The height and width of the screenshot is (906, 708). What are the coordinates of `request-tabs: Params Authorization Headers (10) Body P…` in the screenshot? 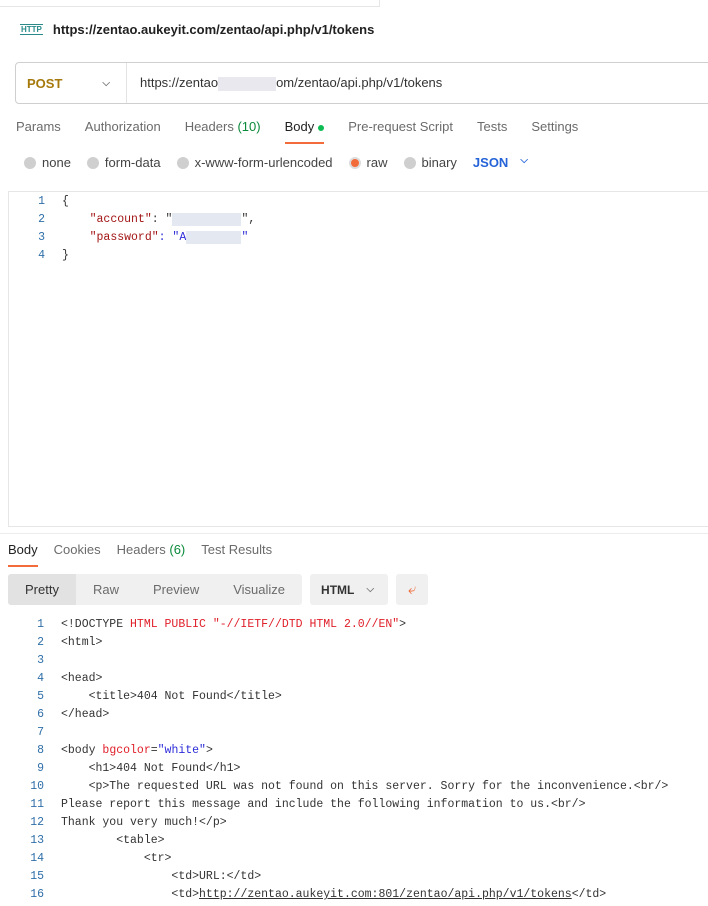 It's located at (297, 131).